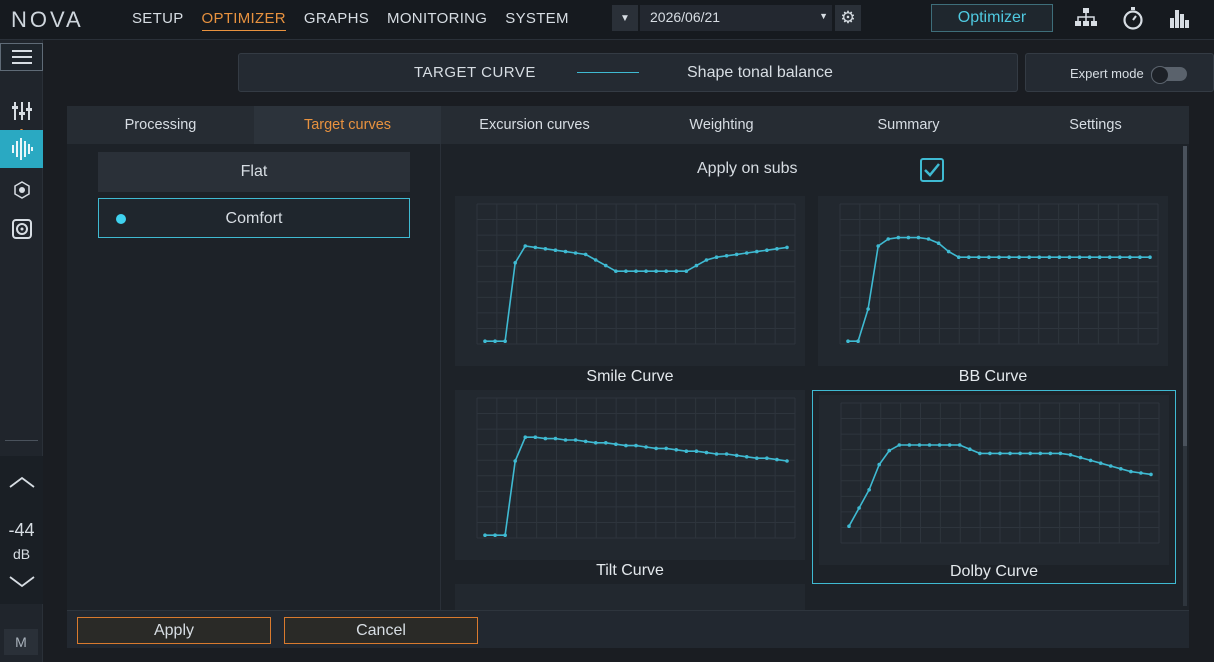  I want to click on curve-card-bb: BB Curve, so click(1000, 293).